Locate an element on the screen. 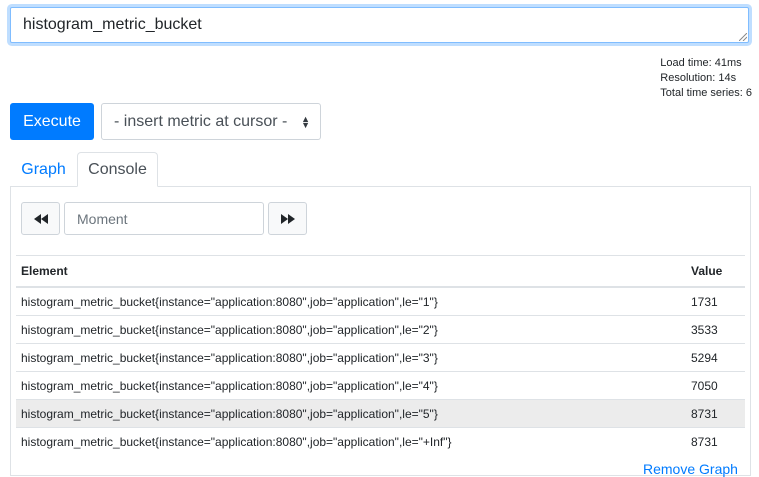 The width and height of the screenshot is (759, 477). resize-grip-icon is located at coordinates (743, 37).